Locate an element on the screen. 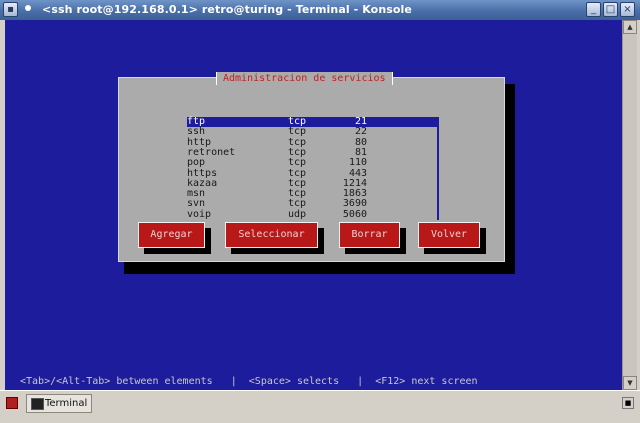  service-row: pop tcp 110 is located at coordinates (312, 163).